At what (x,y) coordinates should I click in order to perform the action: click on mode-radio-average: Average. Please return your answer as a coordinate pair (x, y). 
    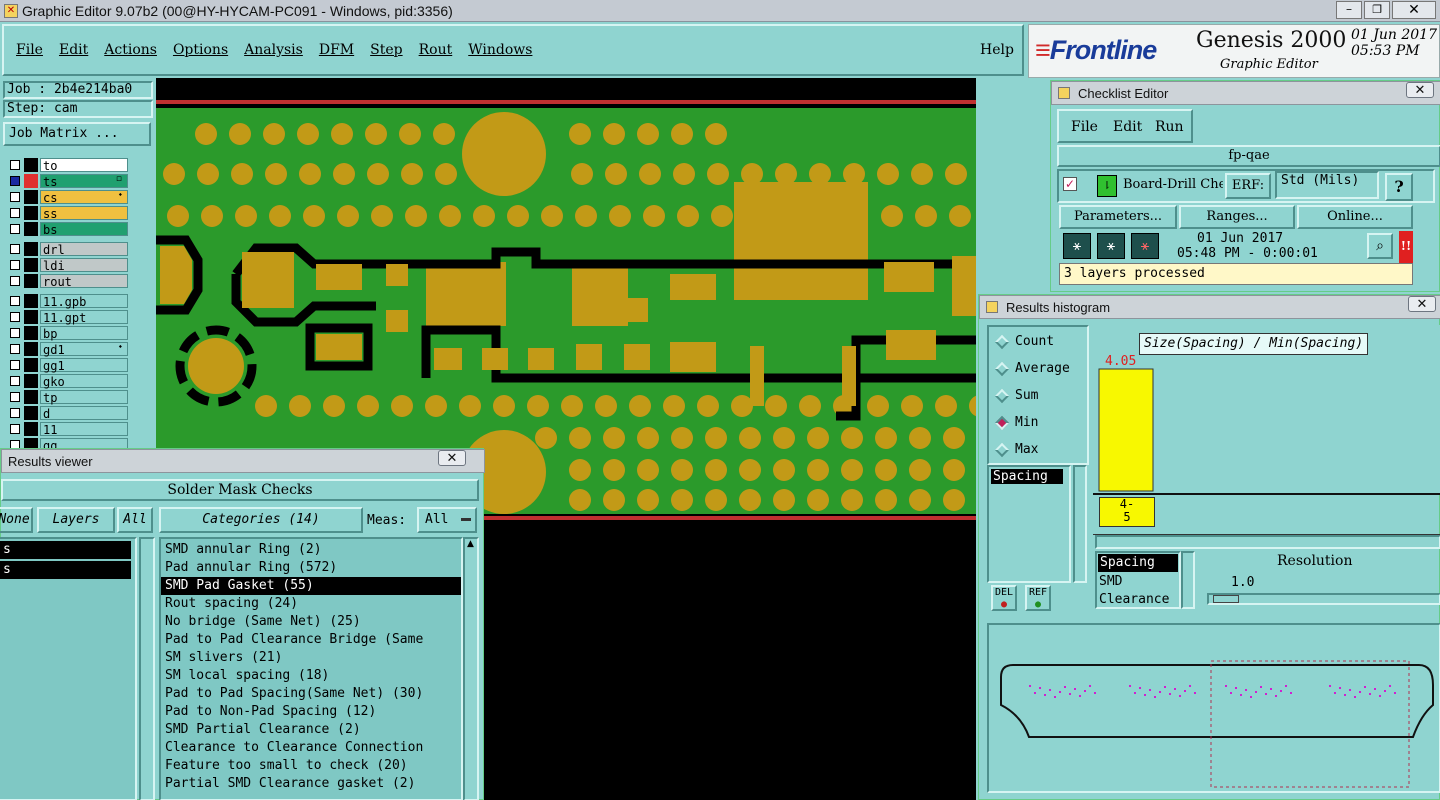
    Looking at the image, I should click on (1034, 370).